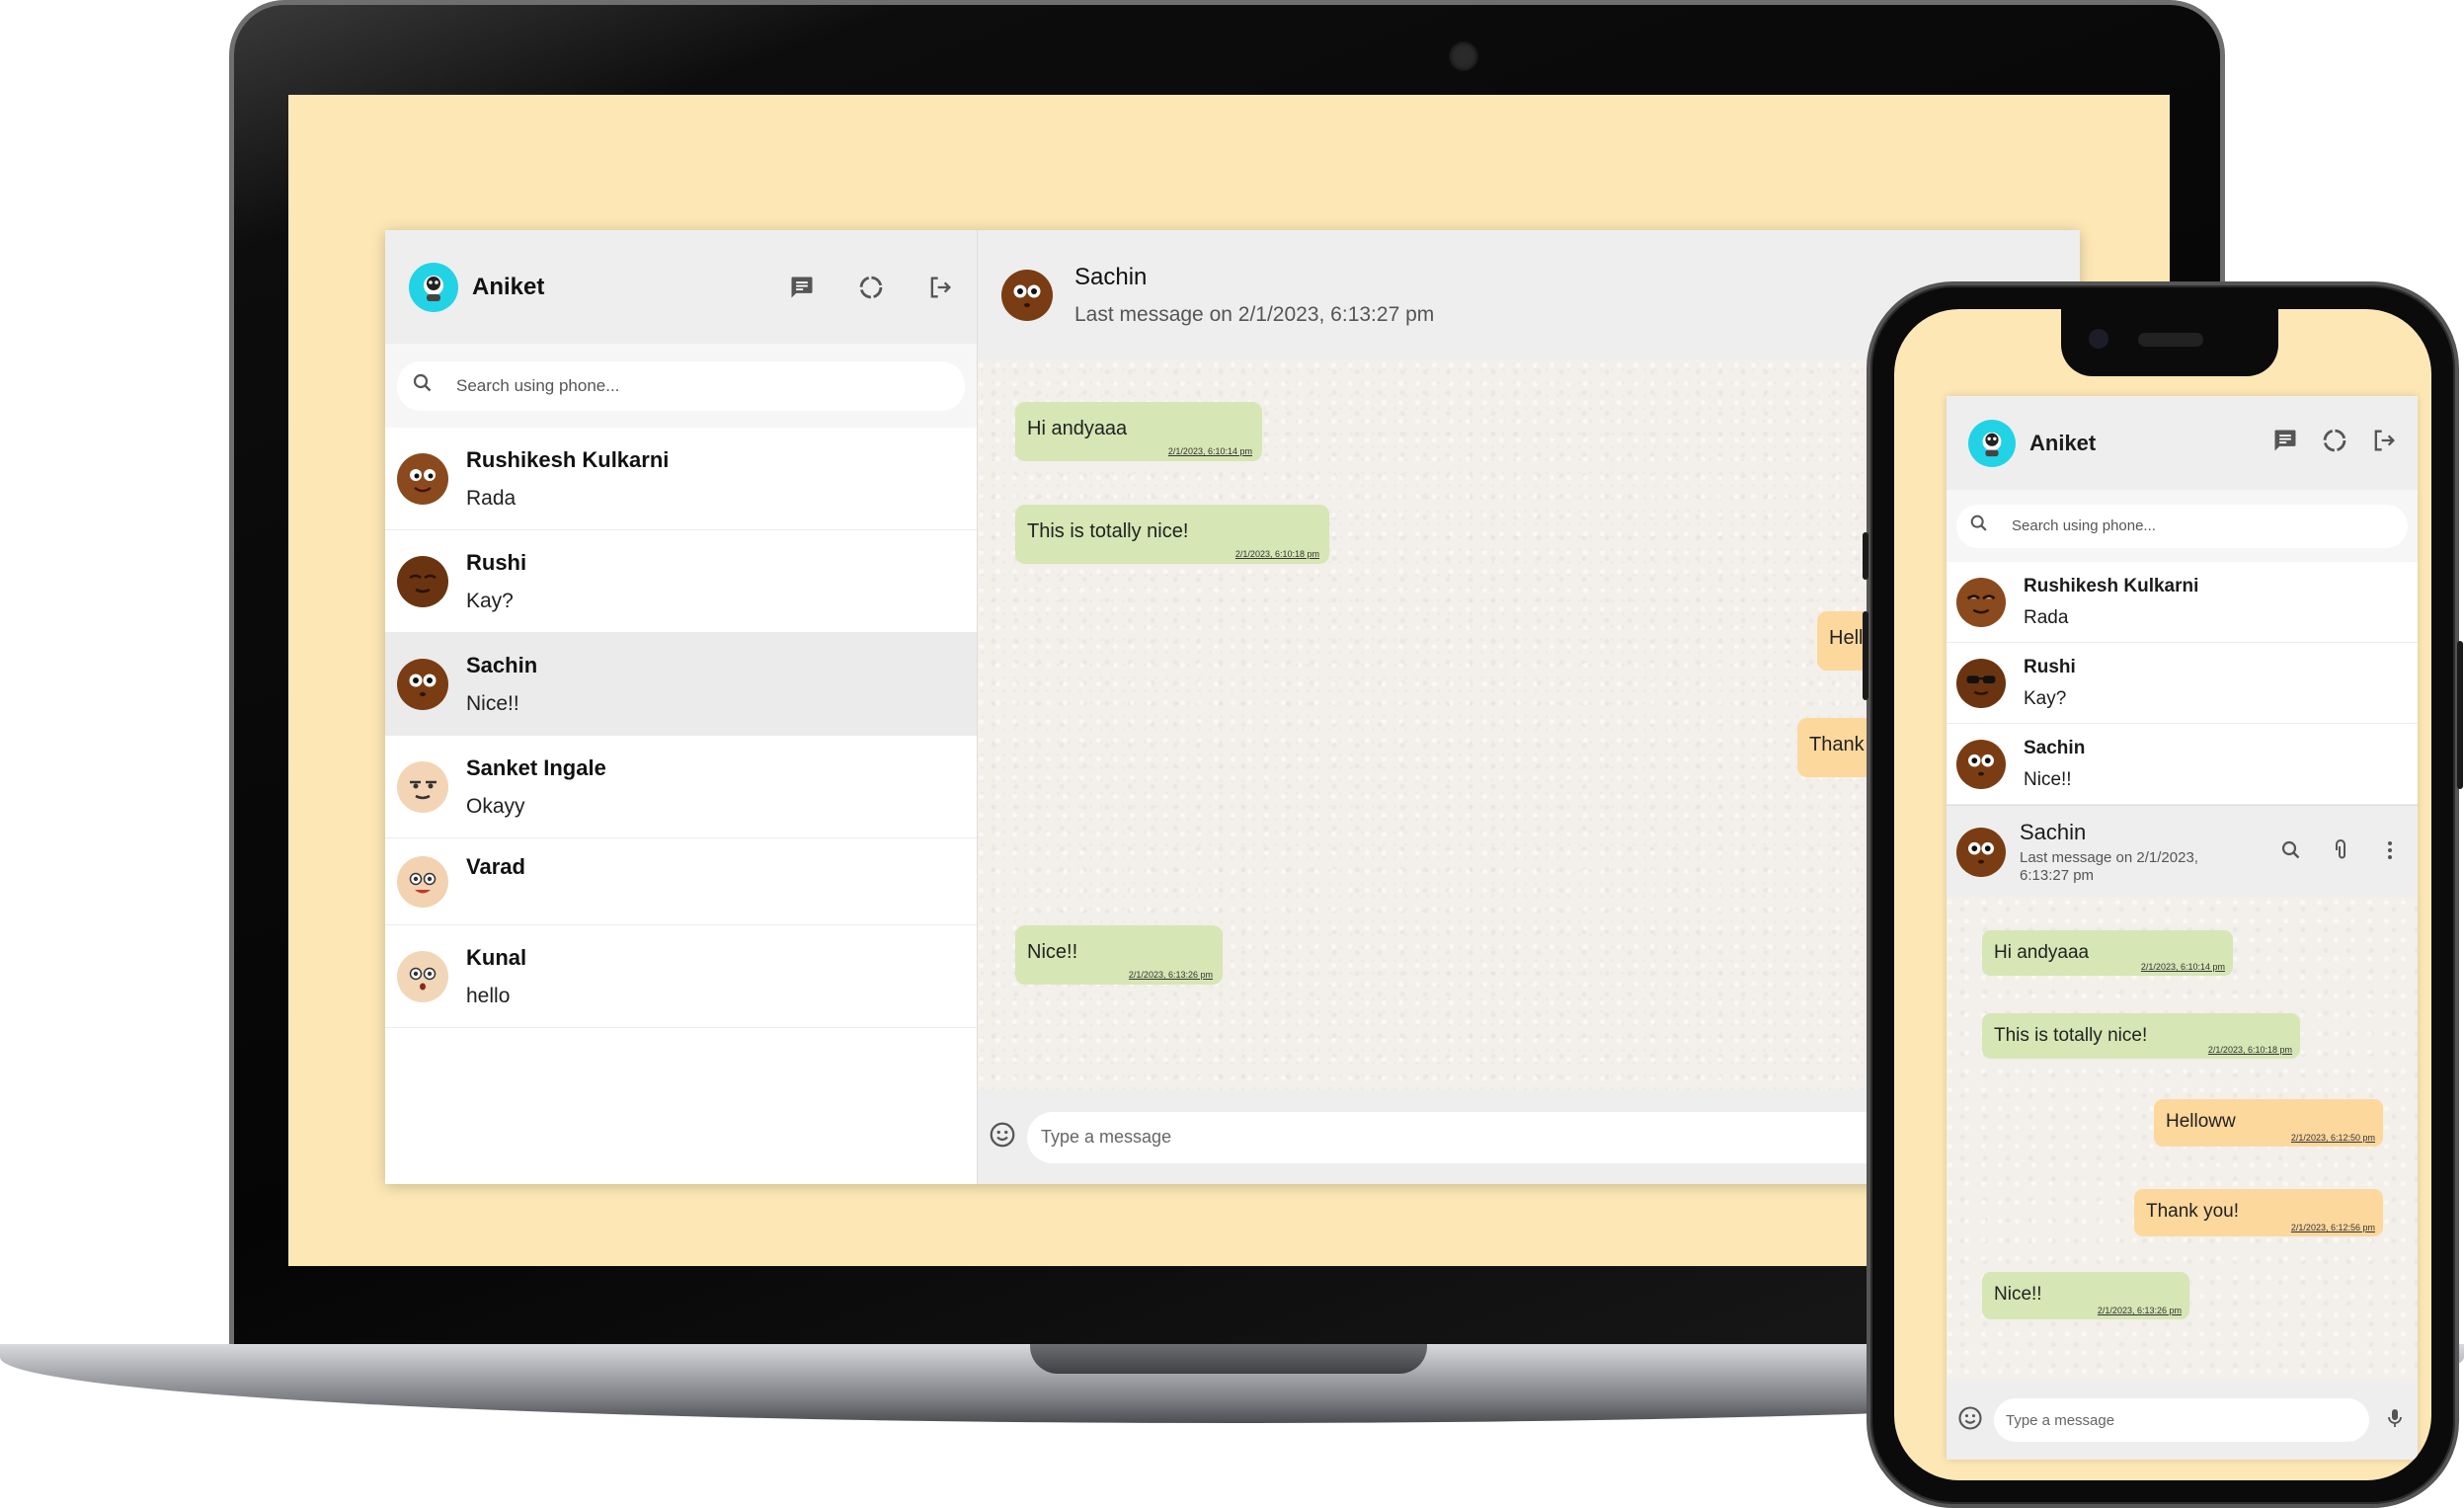 This screenshot has height=1508, width=2464. I want to click on front-camera, so click(2098, 339).